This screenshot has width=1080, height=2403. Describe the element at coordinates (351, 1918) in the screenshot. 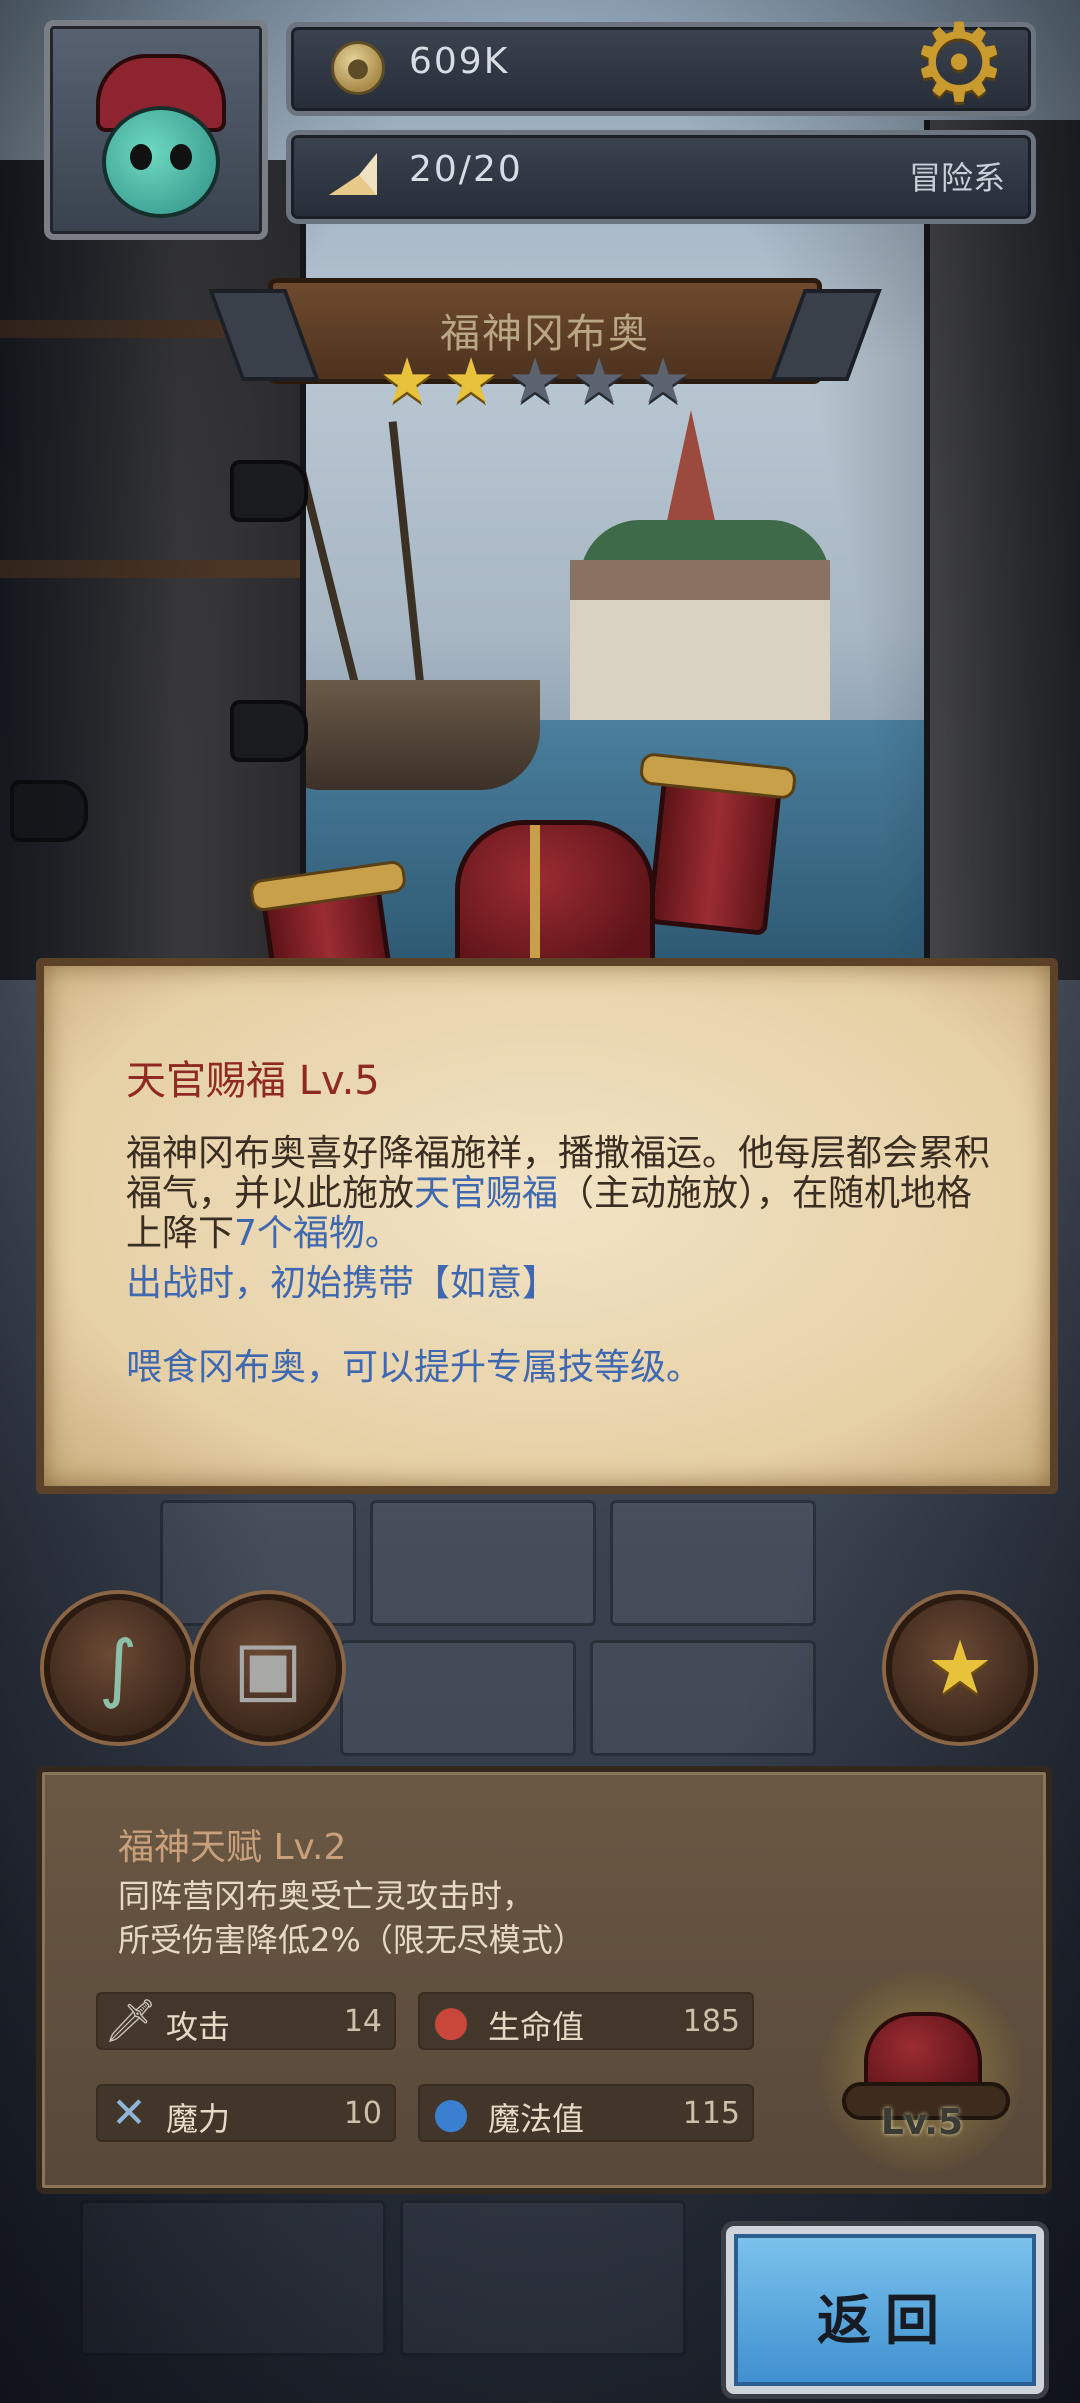

I see `talent-description: 同阵营冈布奥受亡灵攻击时， 所受伤害降低2%（限无尽模式）` at that location.